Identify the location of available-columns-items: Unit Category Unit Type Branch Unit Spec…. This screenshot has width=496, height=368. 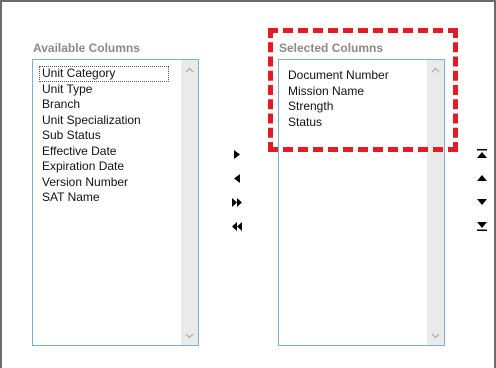
(107, 133).